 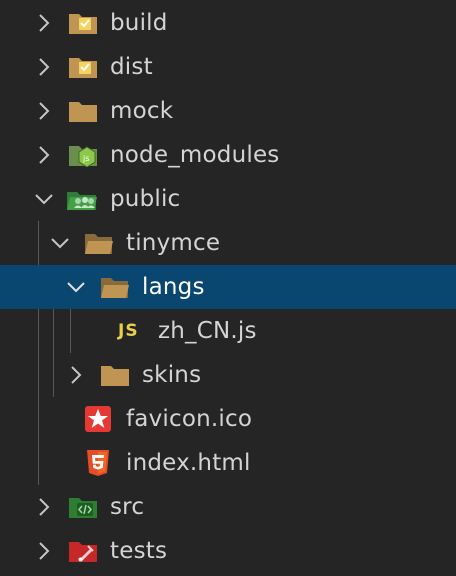 What do you see at coordinates (172, 375) in the screenshot?
I see `tree-item-label: skins` at bounding box center [172, 375].